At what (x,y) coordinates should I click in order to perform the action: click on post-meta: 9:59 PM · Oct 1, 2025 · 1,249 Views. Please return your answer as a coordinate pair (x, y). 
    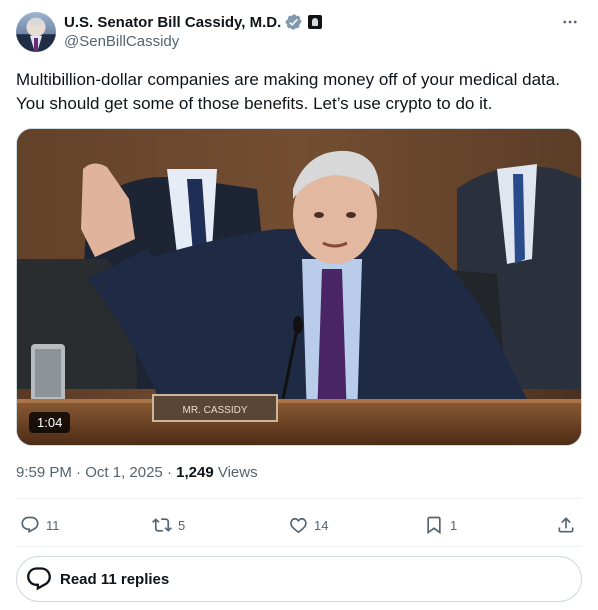
    Looking at the image, I should click on (137, 472).